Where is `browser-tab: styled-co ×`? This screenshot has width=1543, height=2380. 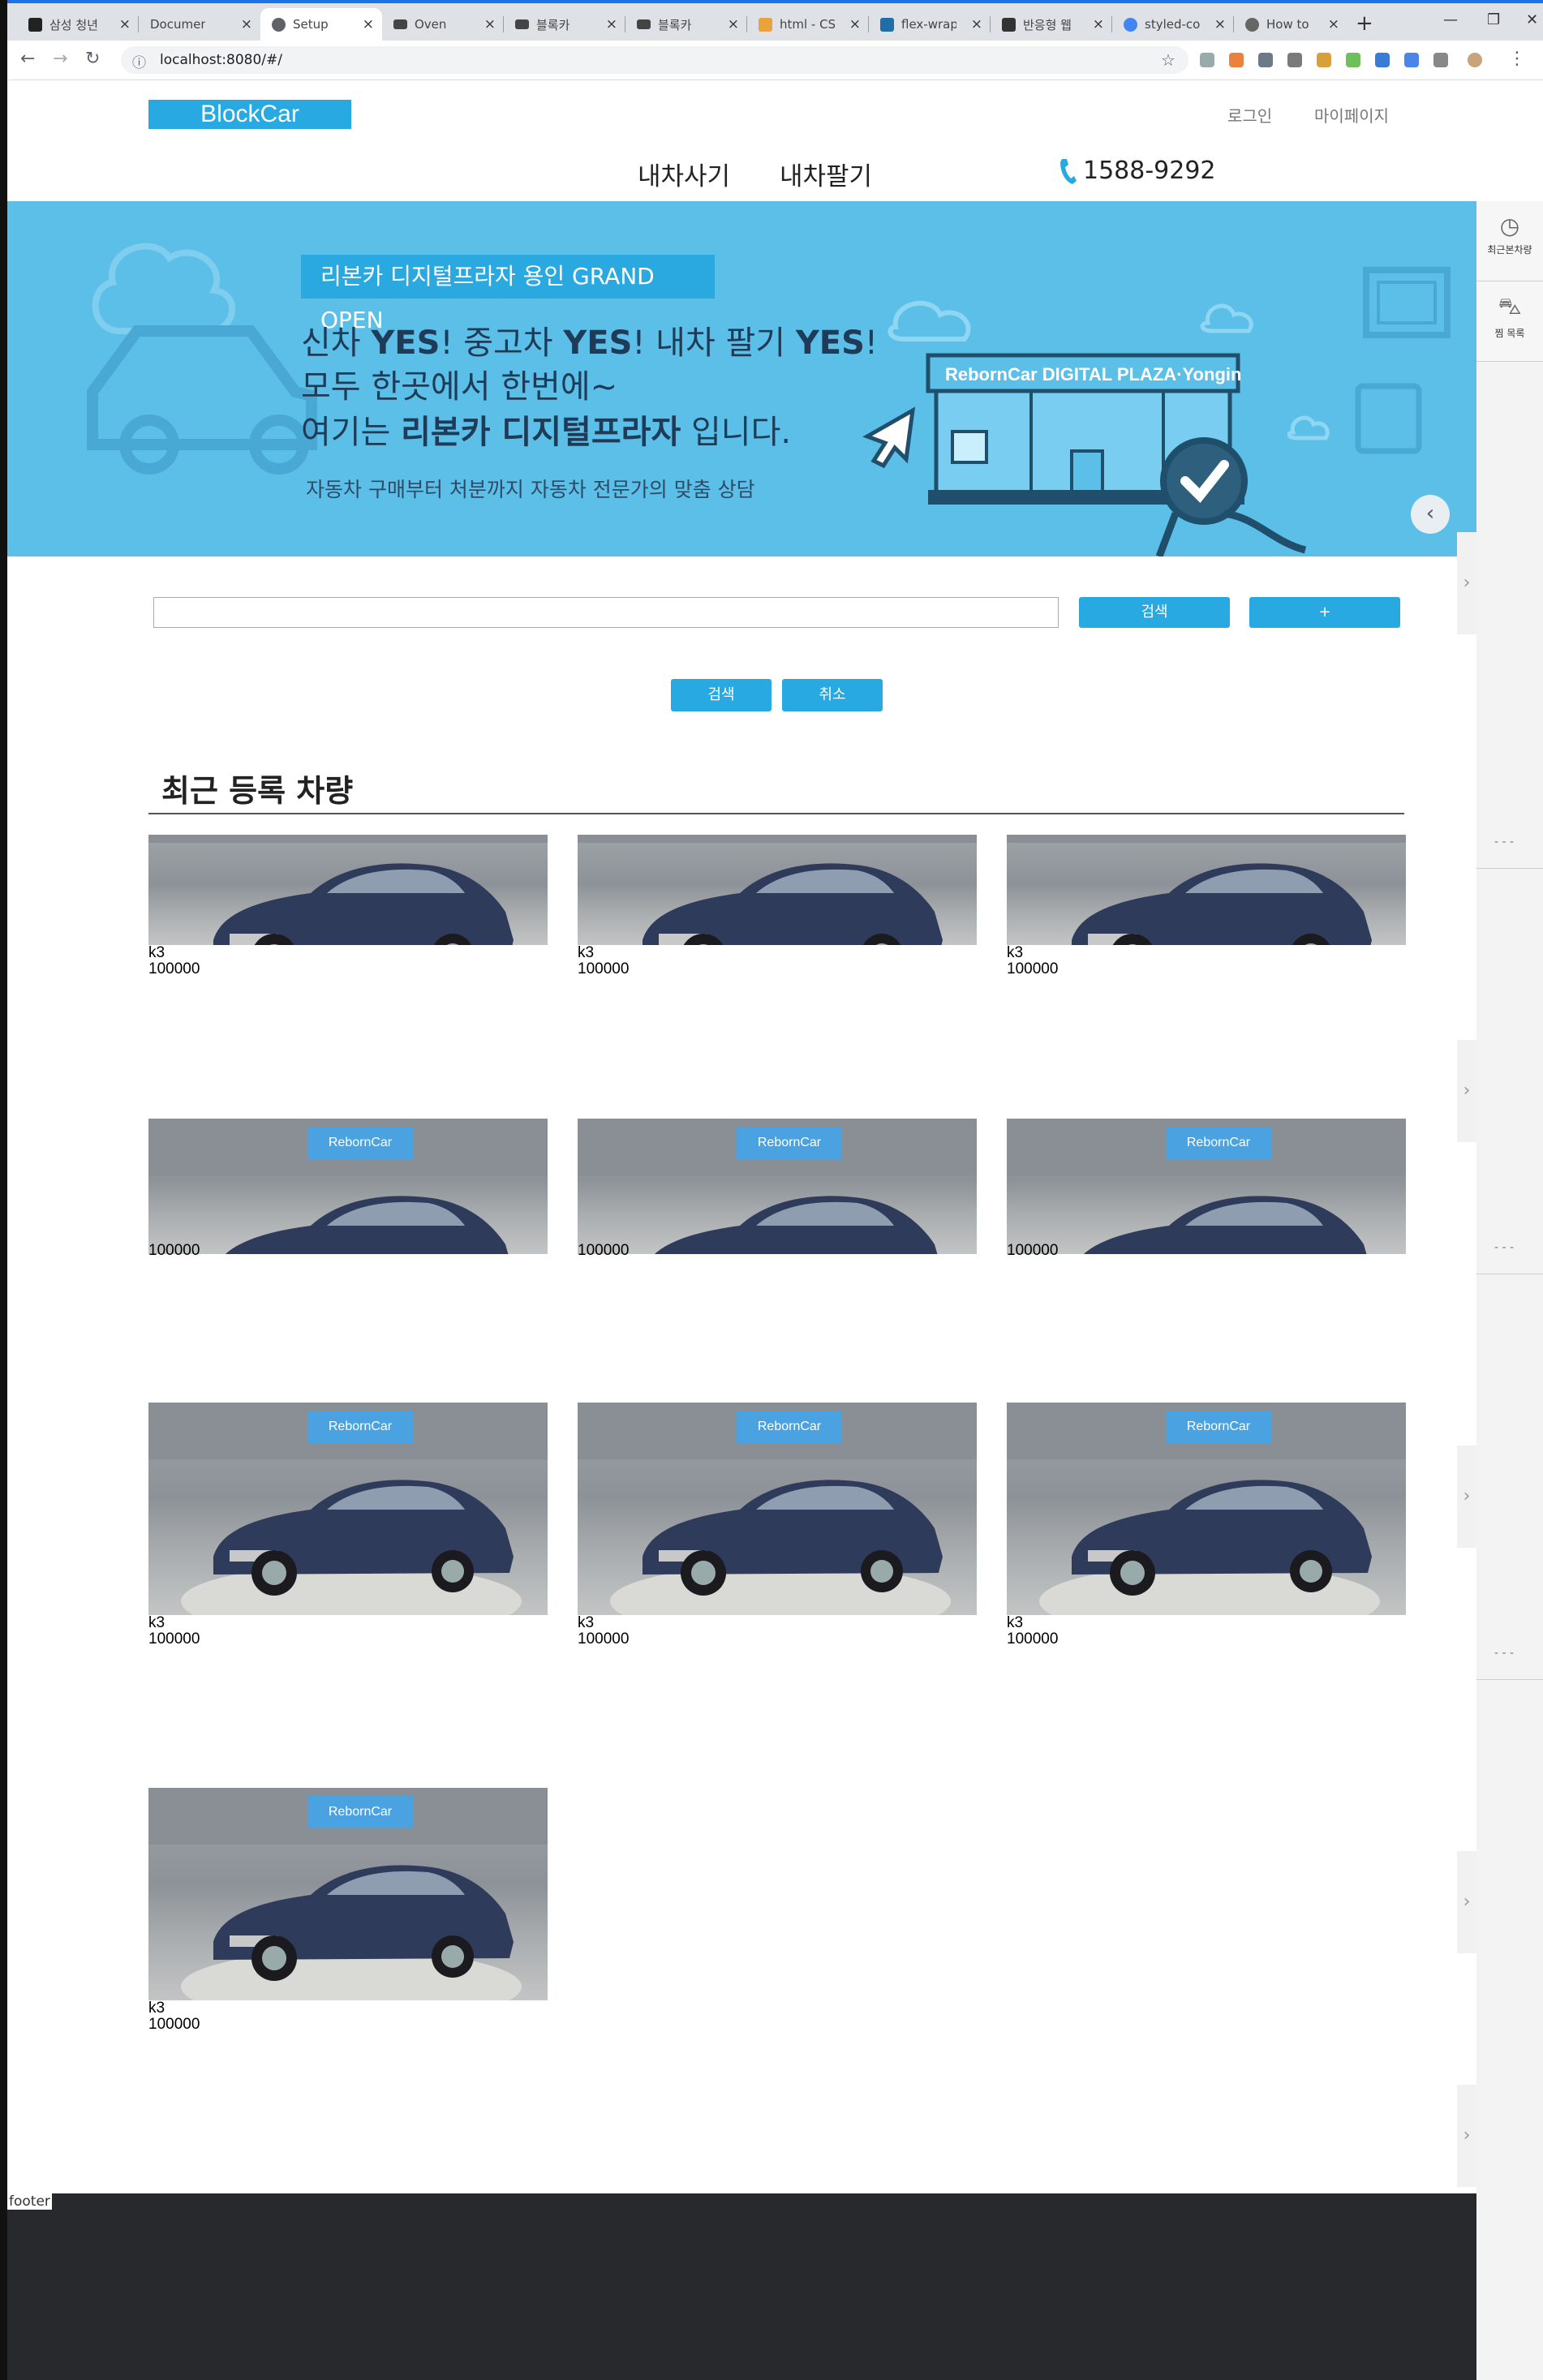
browser-tab: styled-co × is located at coordinates (1173, 24).